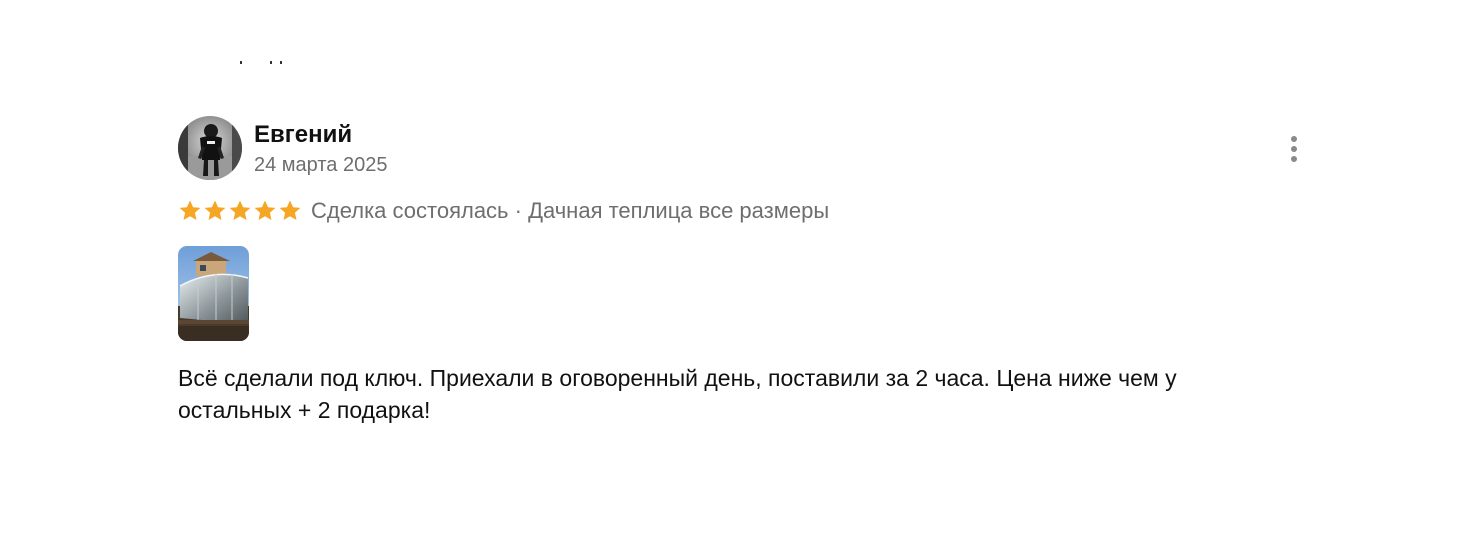  I want to click on user-avatar-photo, so click(210, 148).